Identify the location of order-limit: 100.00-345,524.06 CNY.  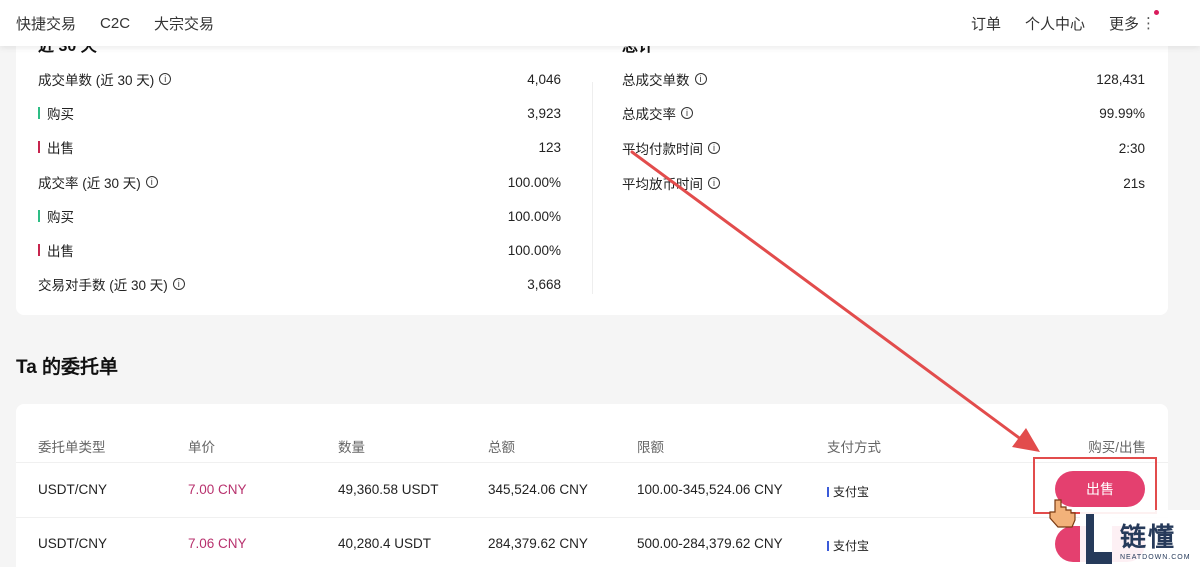
(710, 489).